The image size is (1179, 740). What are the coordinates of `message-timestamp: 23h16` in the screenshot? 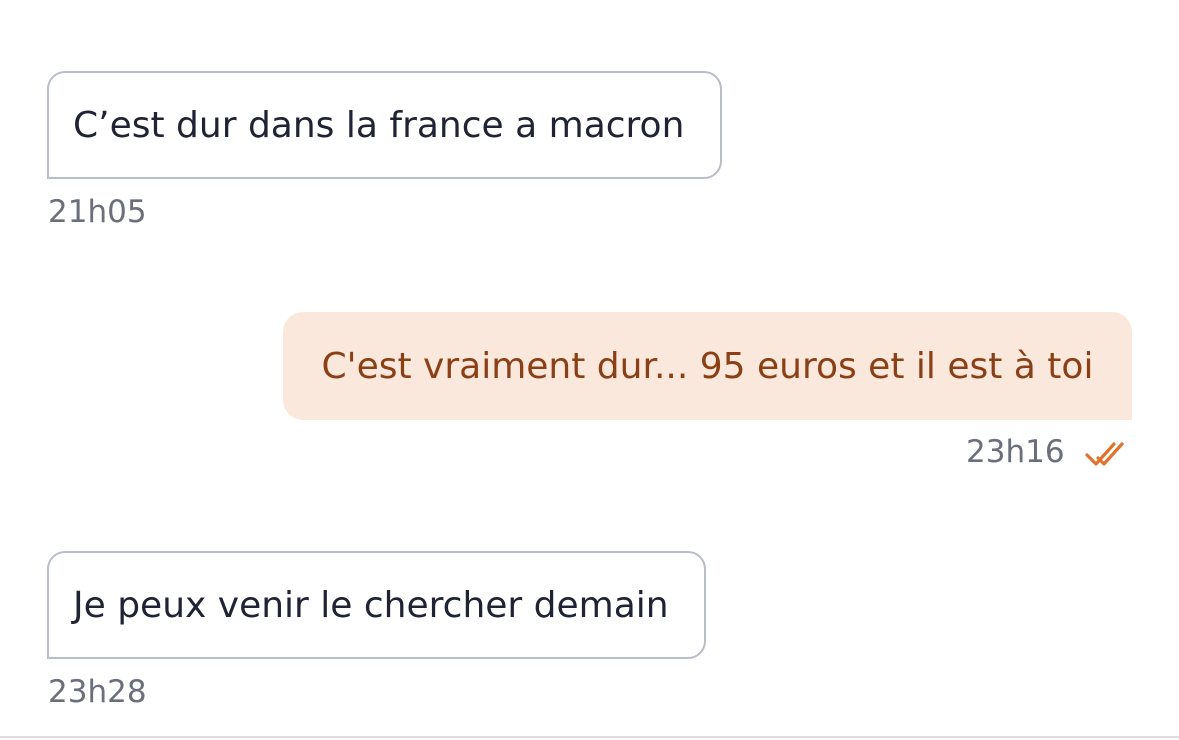 It's located at (1015, 452).